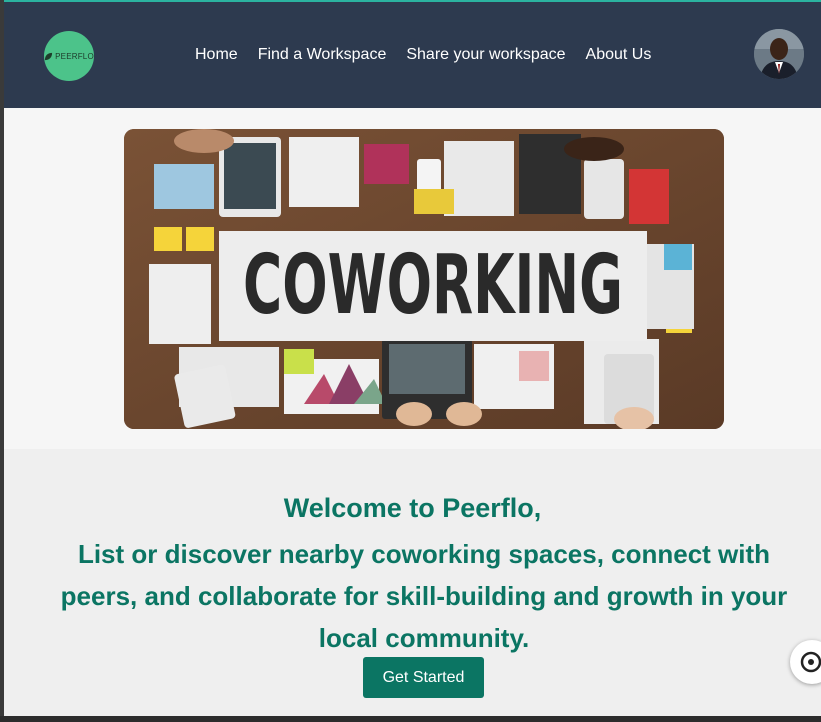  I want to click on get-started-button: Get Started, so click(423, 677).